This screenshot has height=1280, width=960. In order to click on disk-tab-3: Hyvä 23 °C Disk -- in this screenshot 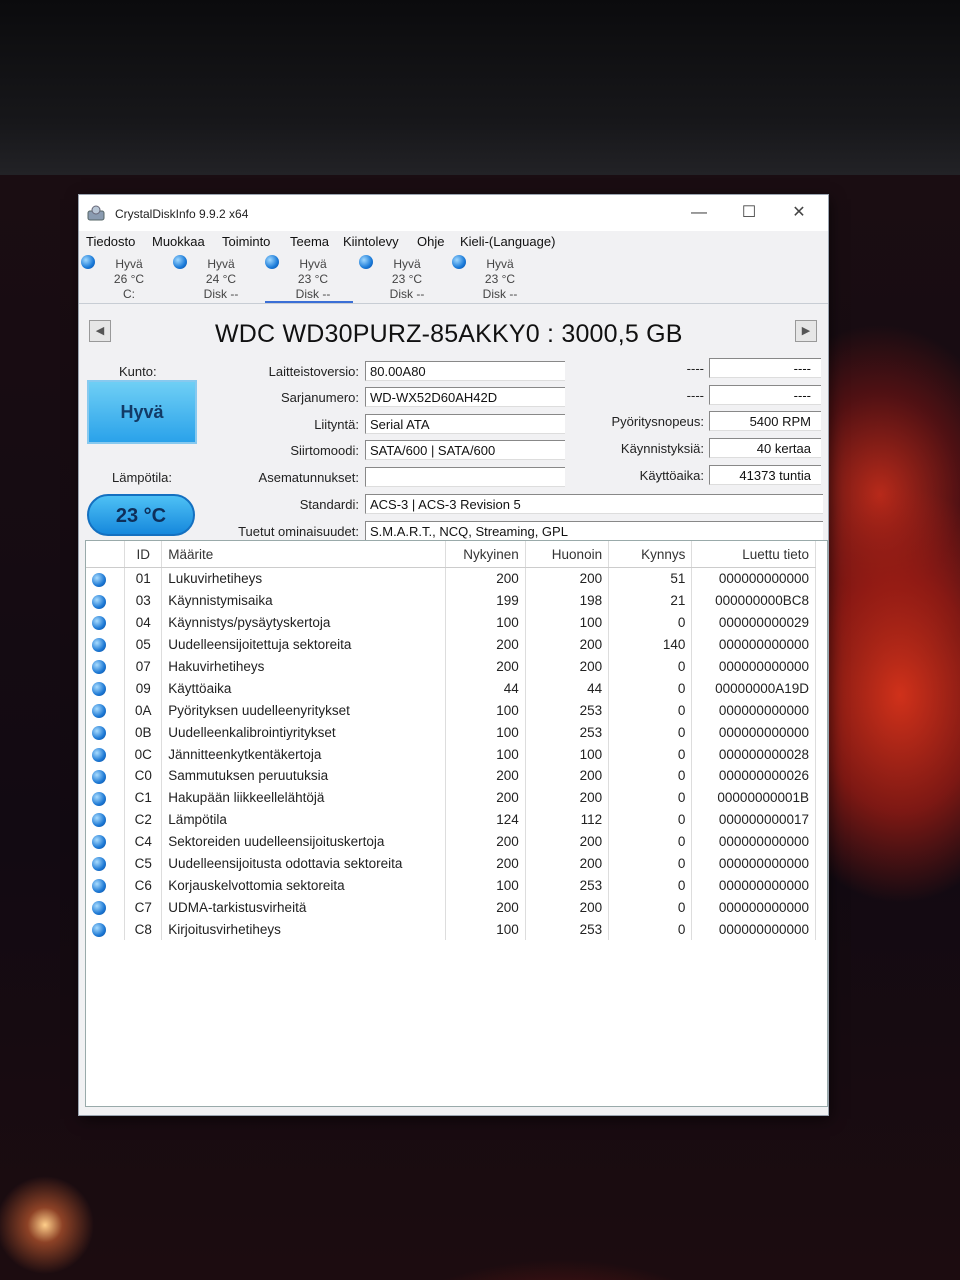, I will do `click(309, 279)`.